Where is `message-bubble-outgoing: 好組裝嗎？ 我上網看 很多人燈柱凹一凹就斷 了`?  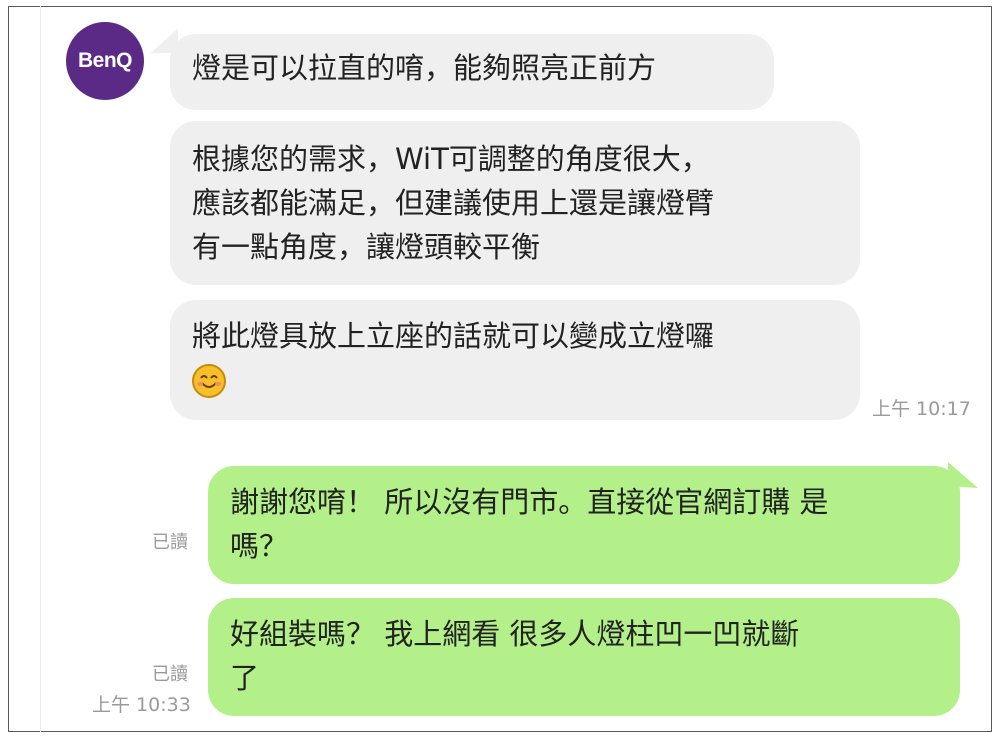 message-bubble-outgoing: 好組裝嗎？ 我上網看 很多人燈柱凹一凹就斷 了 is located at coordinates (584, 657).